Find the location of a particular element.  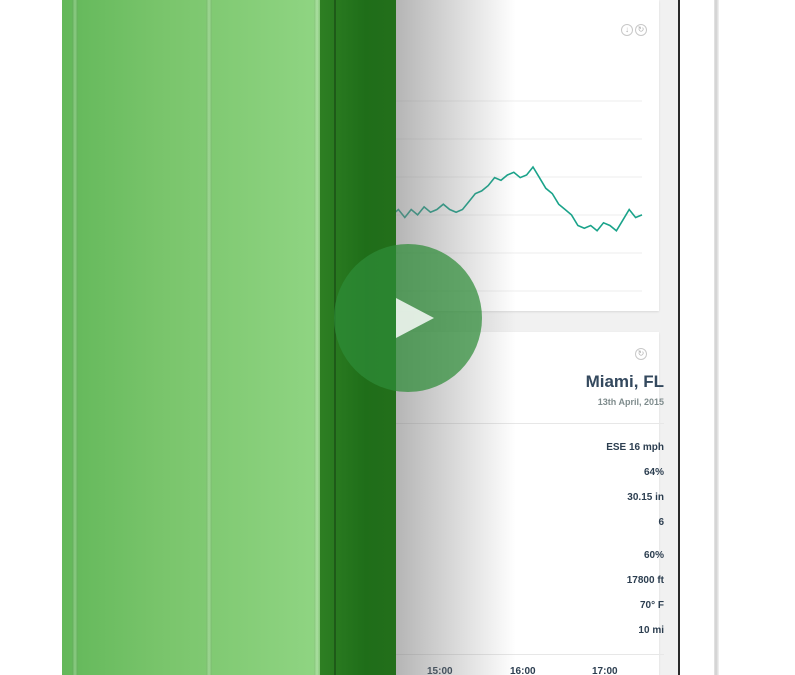

stat-pressure: 30.15 in is located at coordinates (645, 497).